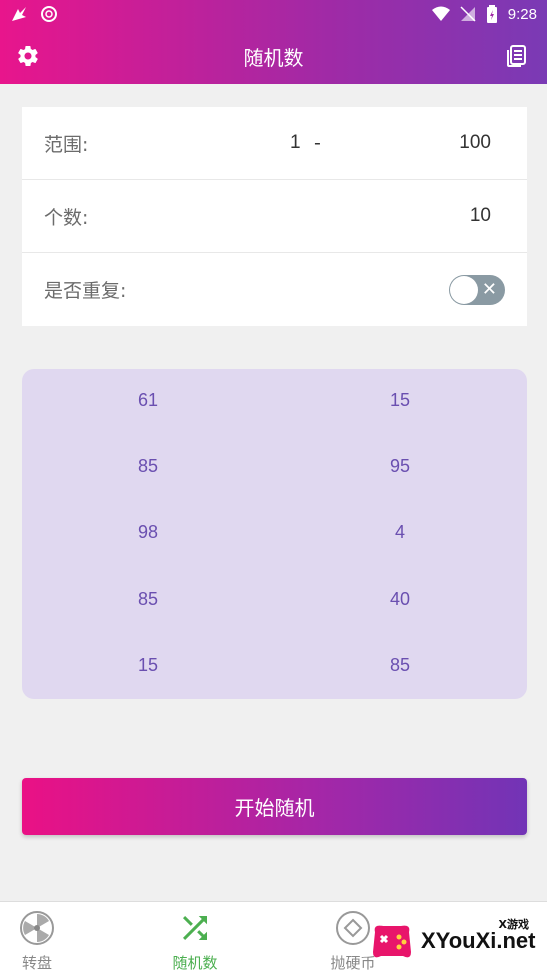 This screenshot has height=974, width=547. Describe the element at coordinates (85, 291) in the screenshot. I see `repeat-label: 是否重复:` at that location.